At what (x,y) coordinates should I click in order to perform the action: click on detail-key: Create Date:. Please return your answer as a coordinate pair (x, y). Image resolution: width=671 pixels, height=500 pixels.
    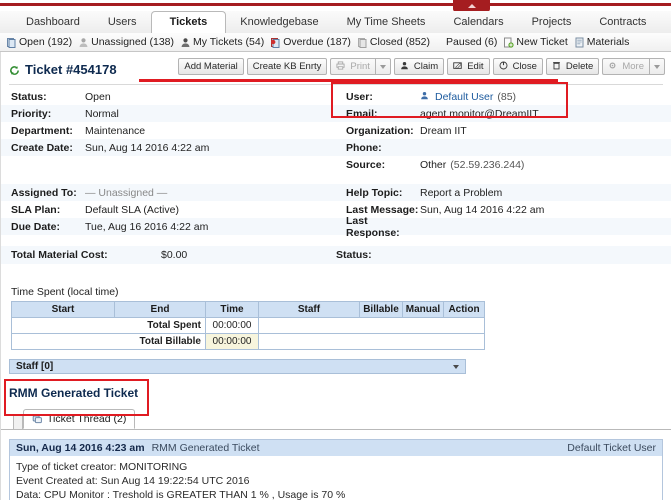
    Looking at the image, I should click on (42, 147).